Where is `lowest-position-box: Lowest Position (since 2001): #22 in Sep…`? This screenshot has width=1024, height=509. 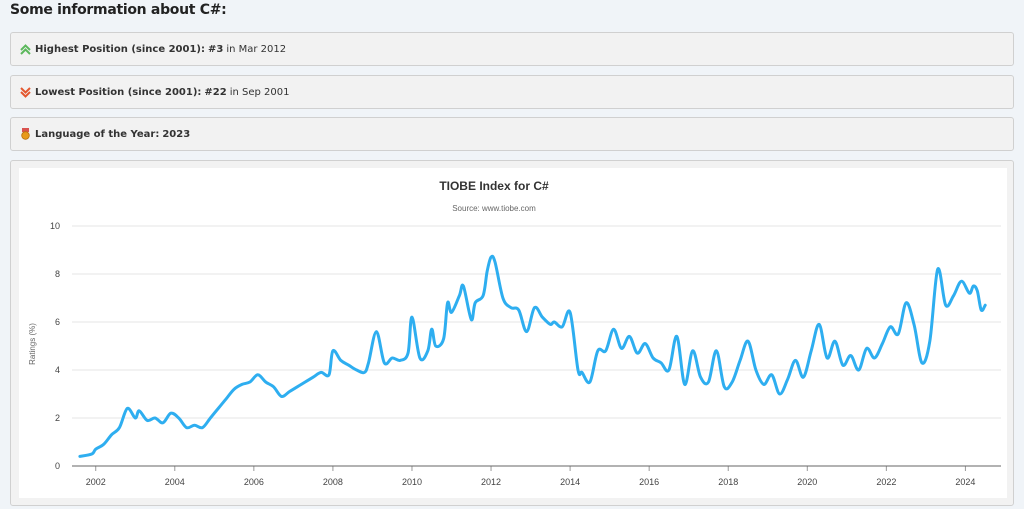 lowest-position-box: Lowest Position (since 2001): #22 in Sep… is located at coordinates (512, 92).